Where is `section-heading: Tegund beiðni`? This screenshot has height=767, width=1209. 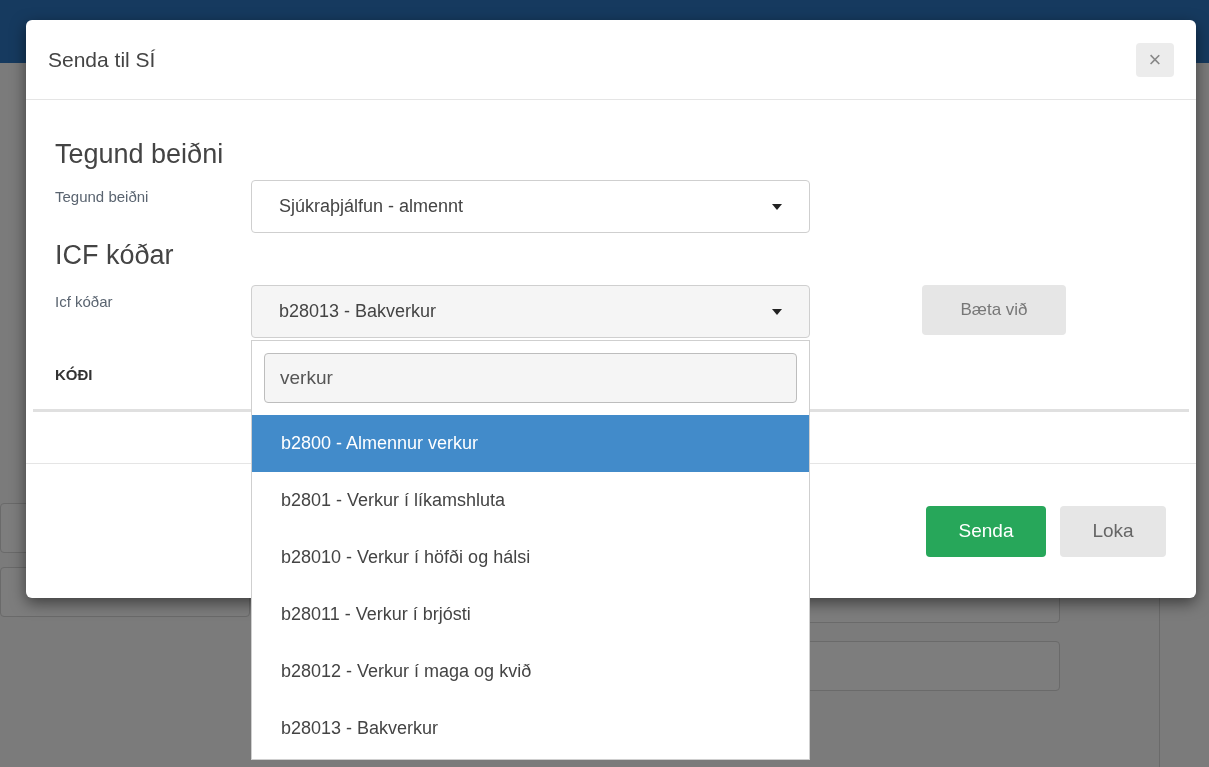 section-heading: Tegund beiðni is located at coordinates (140, 154).